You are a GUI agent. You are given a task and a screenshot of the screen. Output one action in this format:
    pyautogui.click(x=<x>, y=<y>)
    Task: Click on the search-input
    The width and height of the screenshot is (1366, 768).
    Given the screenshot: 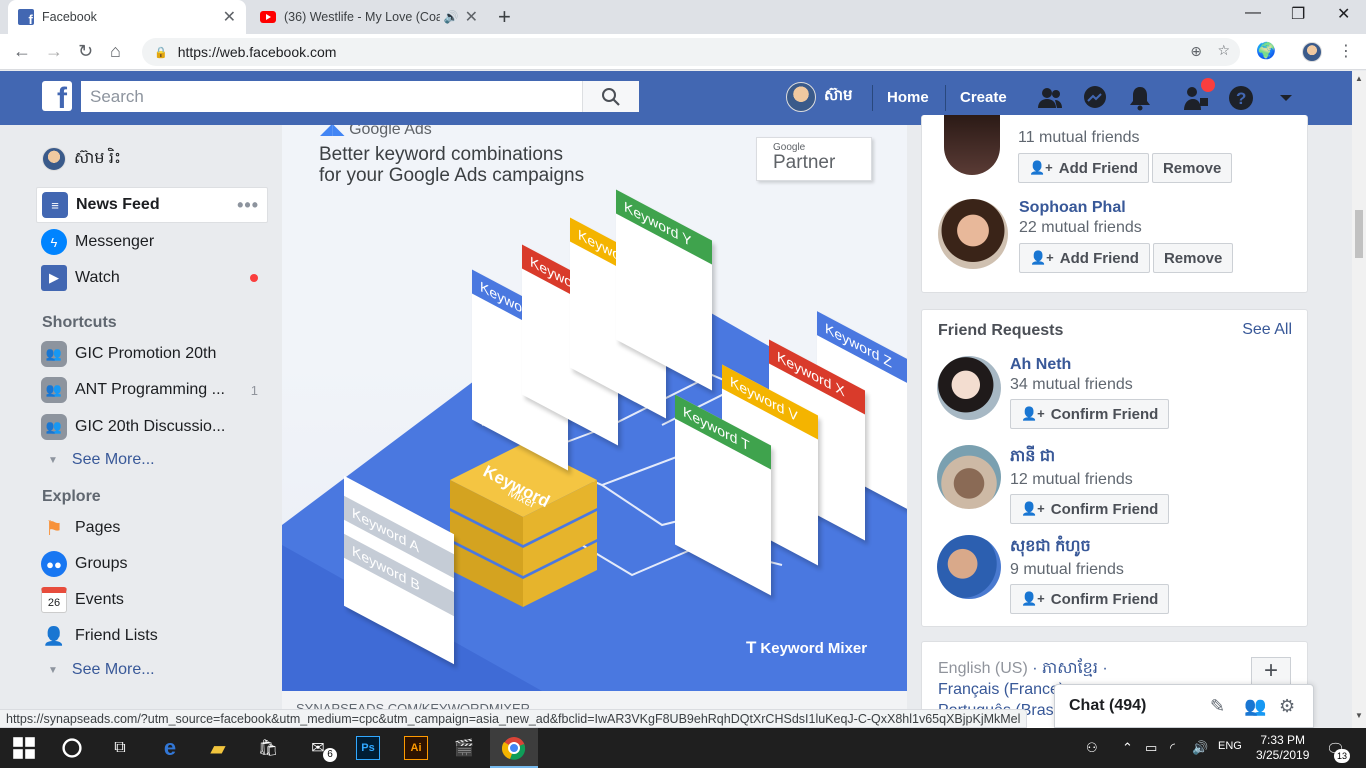 What is the action you would take?
    pyautogui.click(x=331, y=96)
    